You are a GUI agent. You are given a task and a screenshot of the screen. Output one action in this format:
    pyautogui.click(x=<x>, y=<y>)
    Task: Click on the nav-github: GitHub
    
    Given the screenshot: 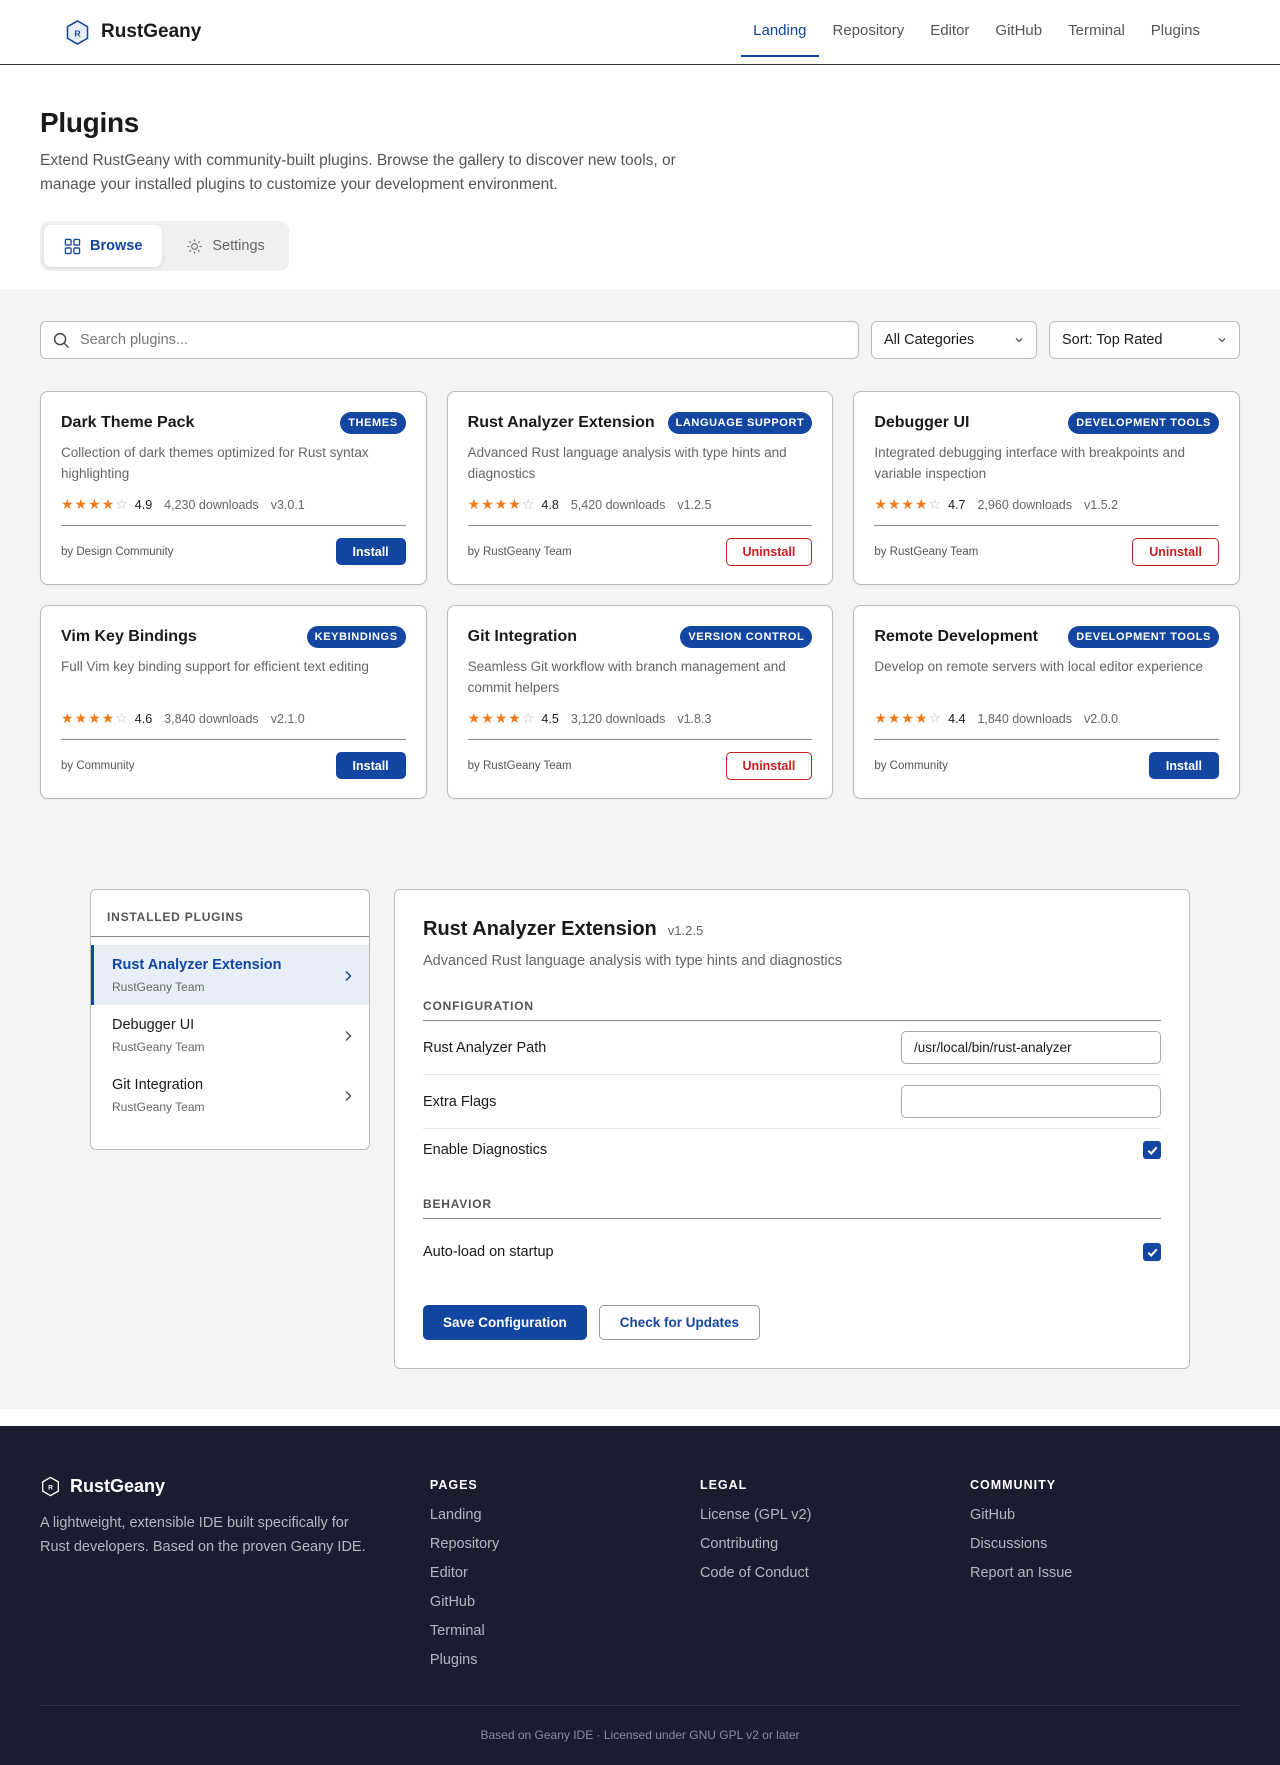 What is the action you would take?
    pyautogui.click(x=1018, y=31)
    